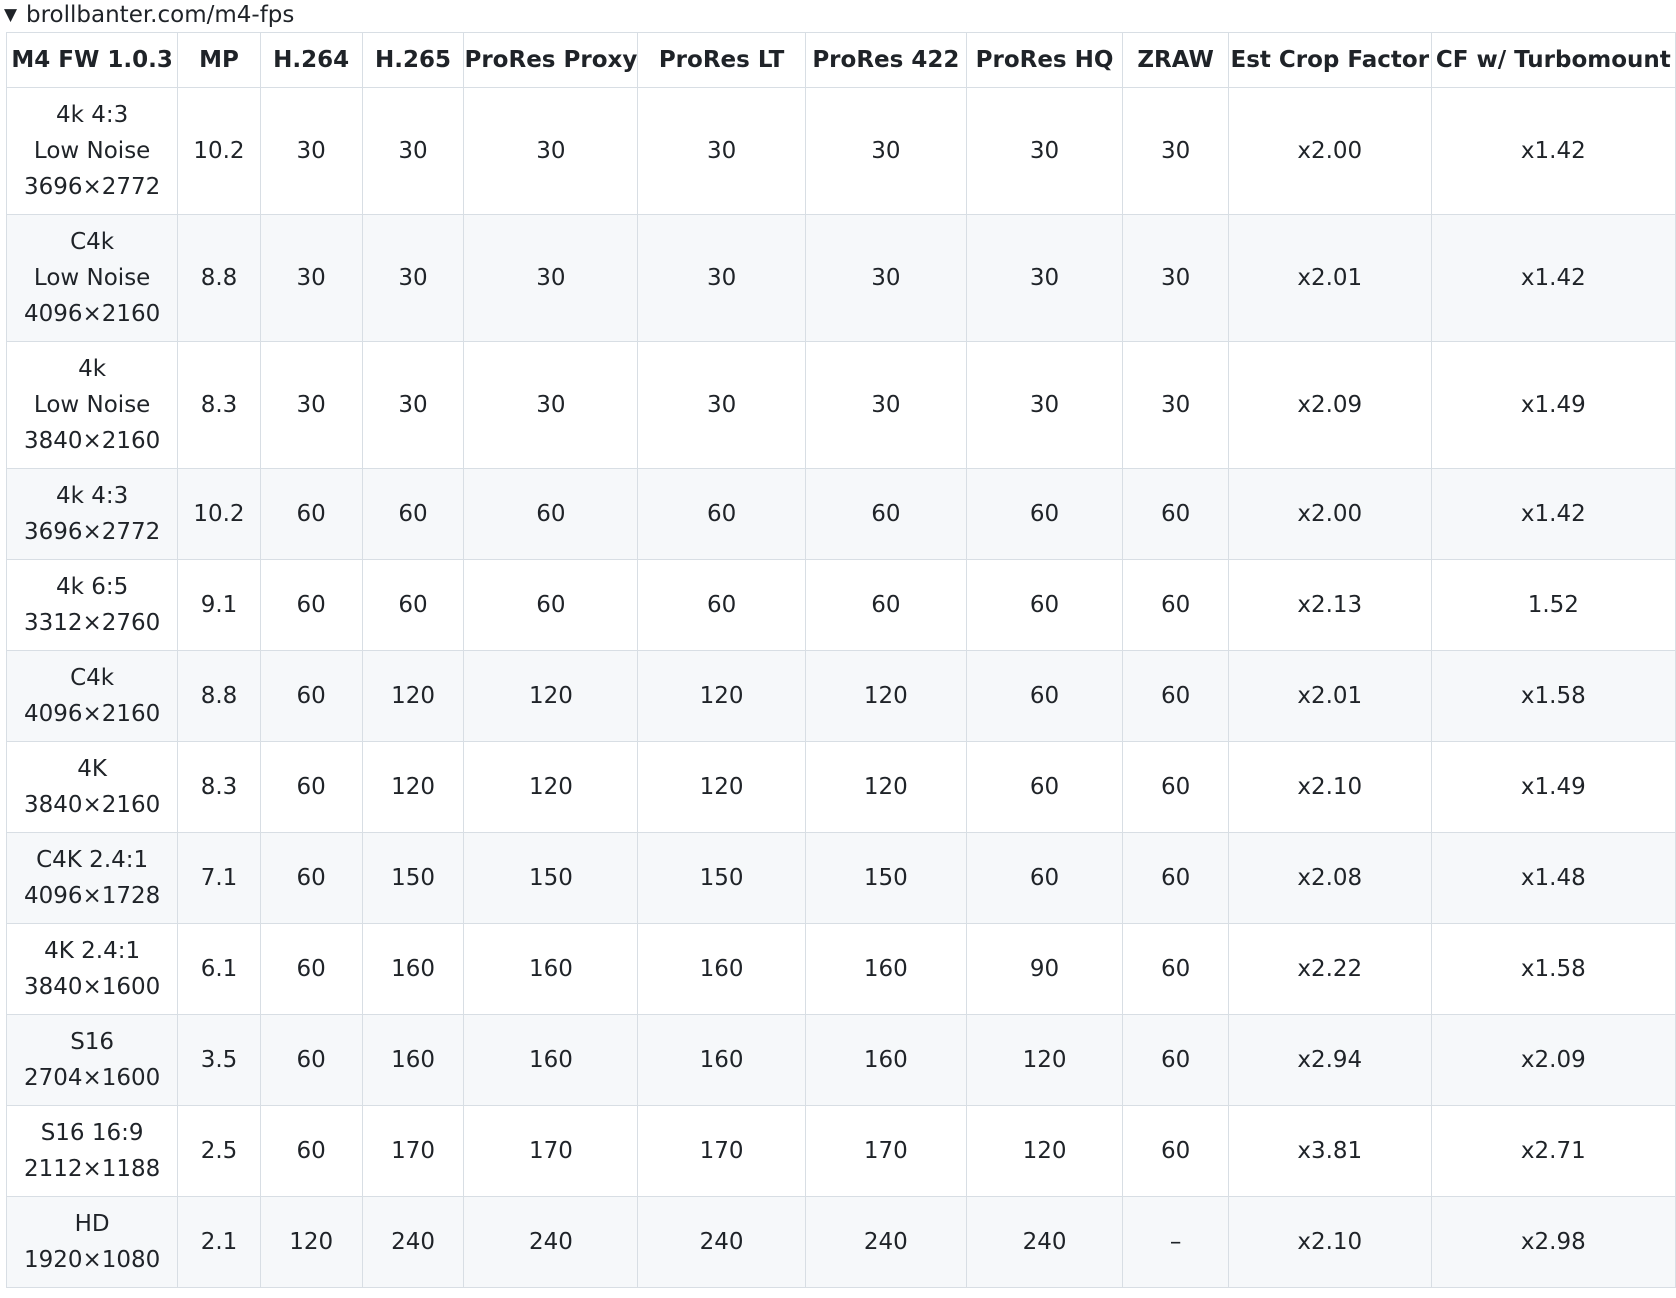  What do you see at coordinates (219, 605) in the screenshot?
I see `mp-cell: 9.1` at bounding box center [219, 605].